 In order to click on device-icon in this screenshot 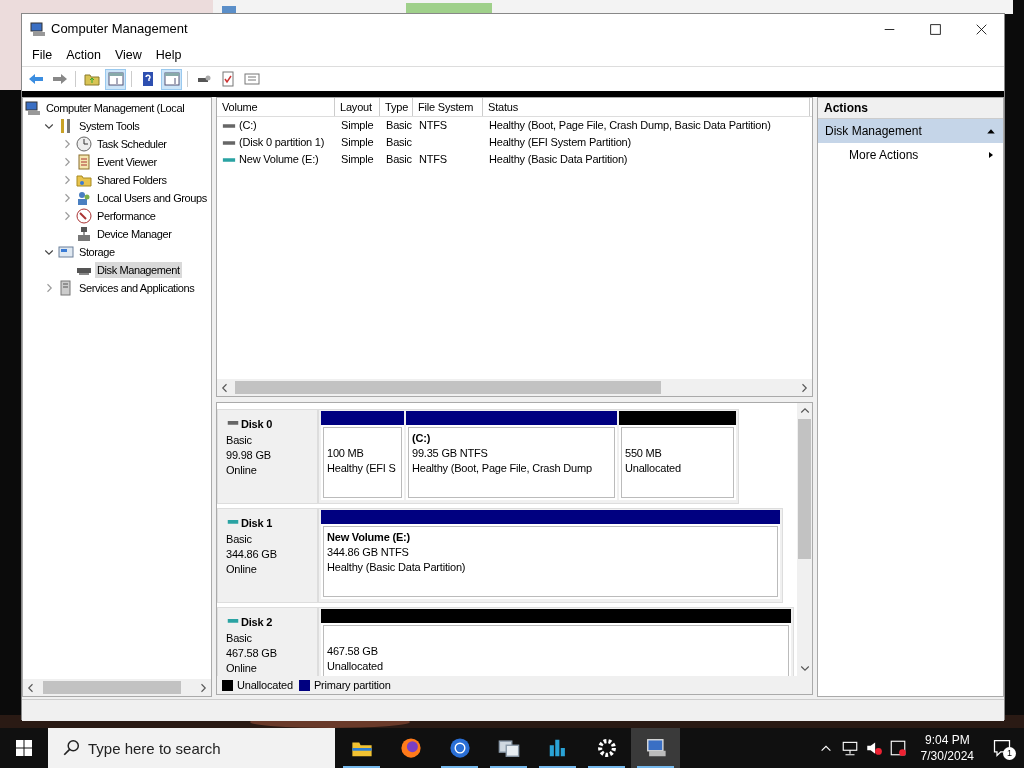, I will do `click(84, 234)`.